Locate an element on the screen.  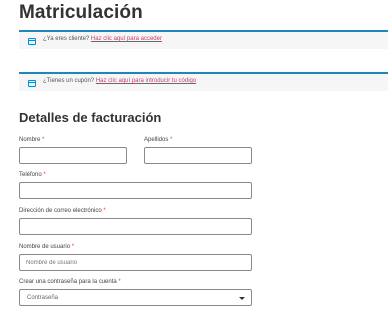
coupon-link: Haz clic aquí para introducir tu código is located at coordinates (146, 81).